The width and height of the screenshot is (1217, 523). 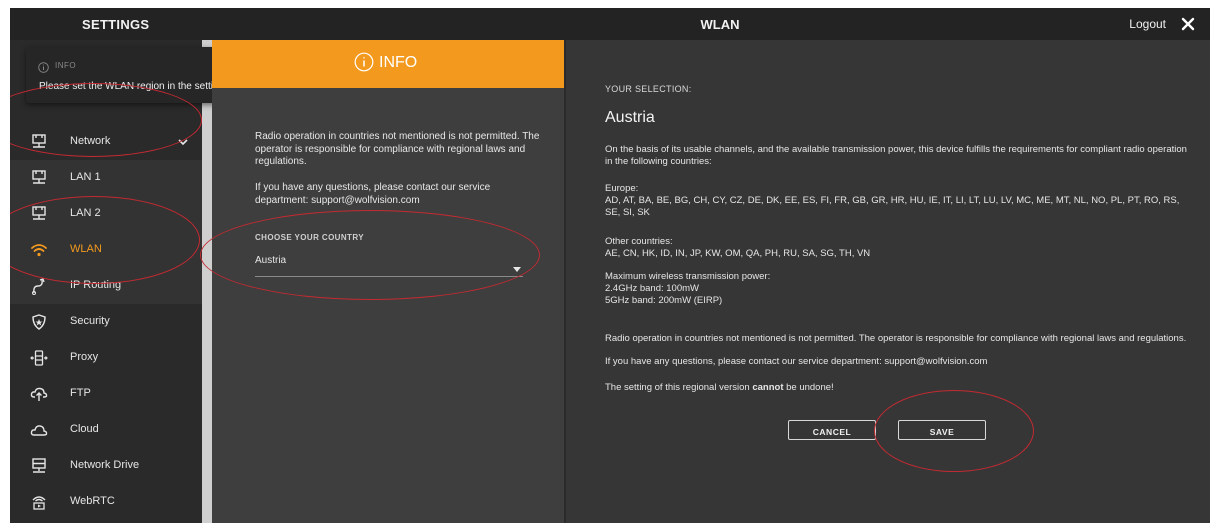 I want to click on cloud-upload-icon, so click(x=39, y=394).